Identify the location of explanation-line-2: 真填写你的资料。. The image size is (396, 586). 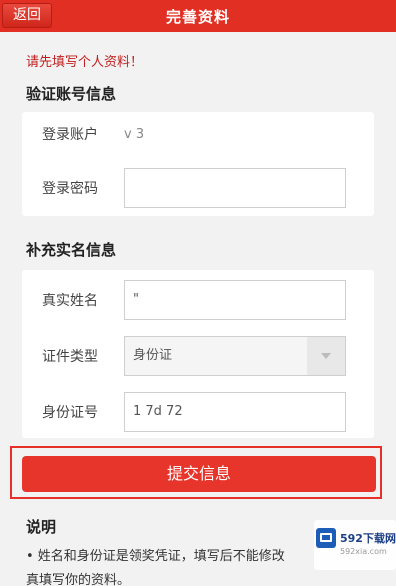
(78, 579).